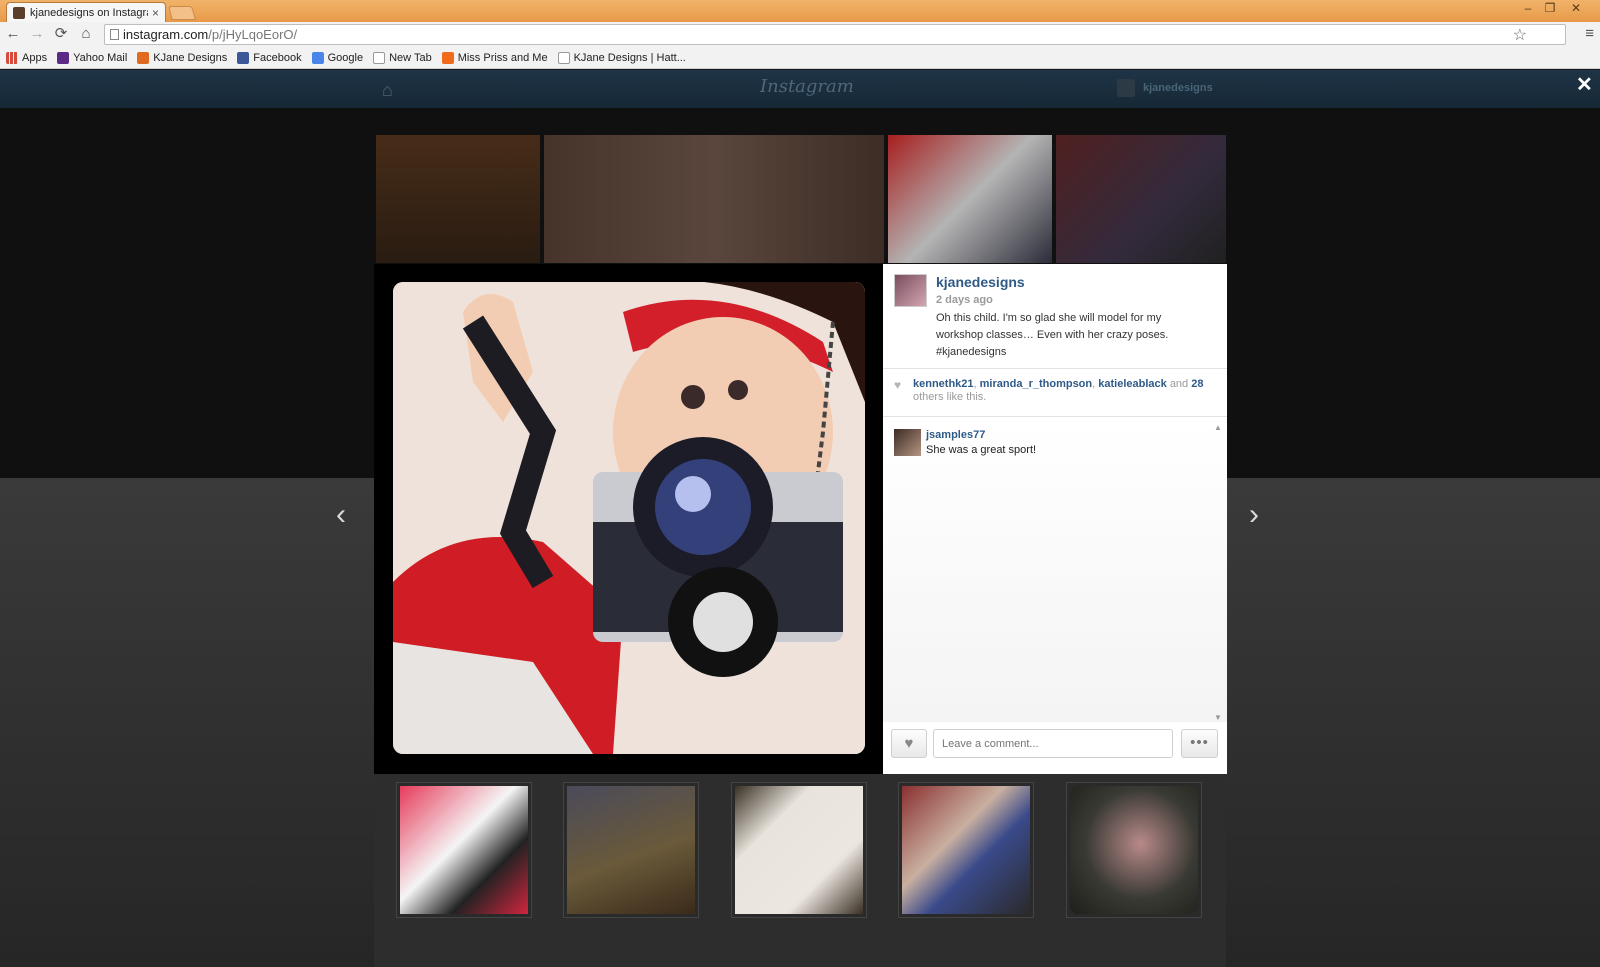 The width and height of the screenshot is (1600, 967). I want to click on url-host: instagram.com, so click(166, 34).